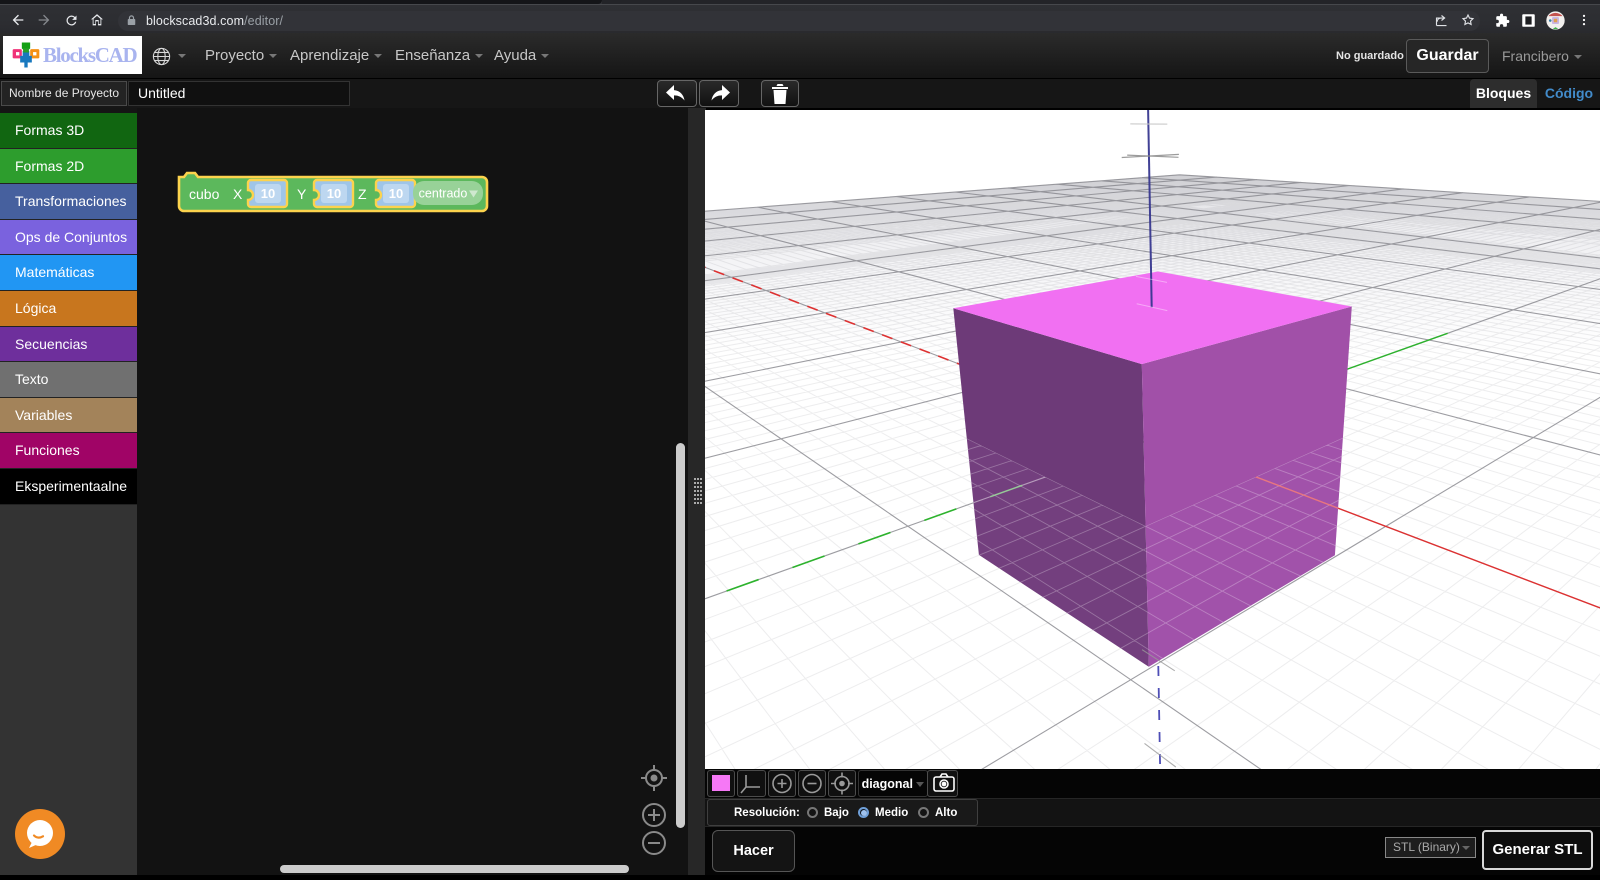  What do you see at coordinates (362, 194) in the screenshot?
I see `svg-text: Z` at bounding box center [362, 194].